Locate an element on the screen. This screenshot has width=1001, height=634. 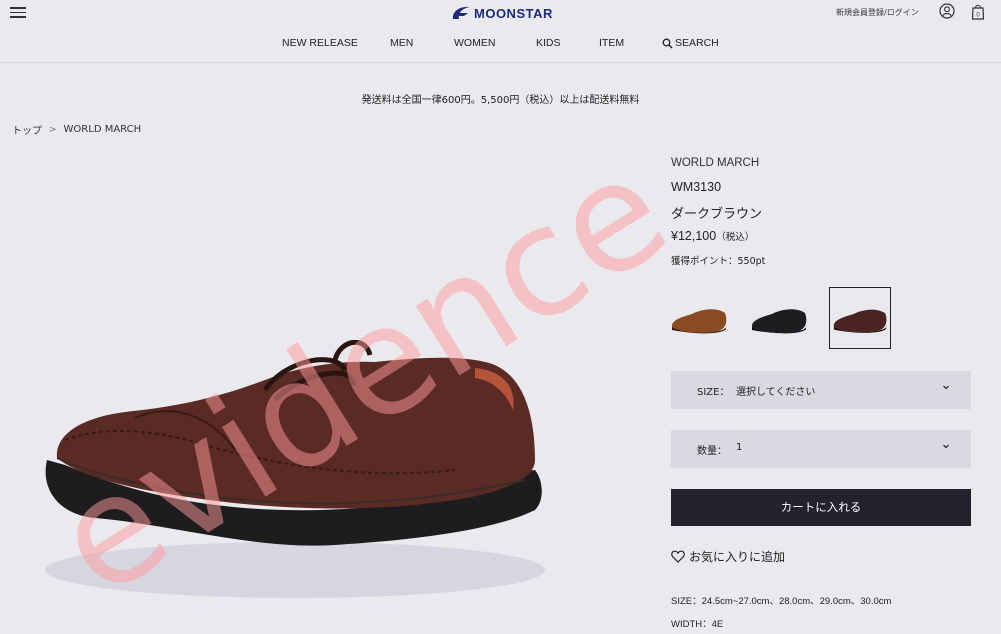
moonstar-logo-icon is located at coordinates (461, 12).